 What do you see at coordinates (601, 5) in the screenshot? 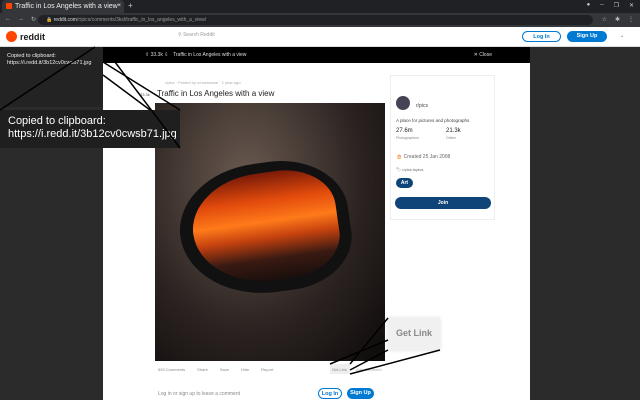
I see `minimize-icon: –` at bounding box center [601, 5].